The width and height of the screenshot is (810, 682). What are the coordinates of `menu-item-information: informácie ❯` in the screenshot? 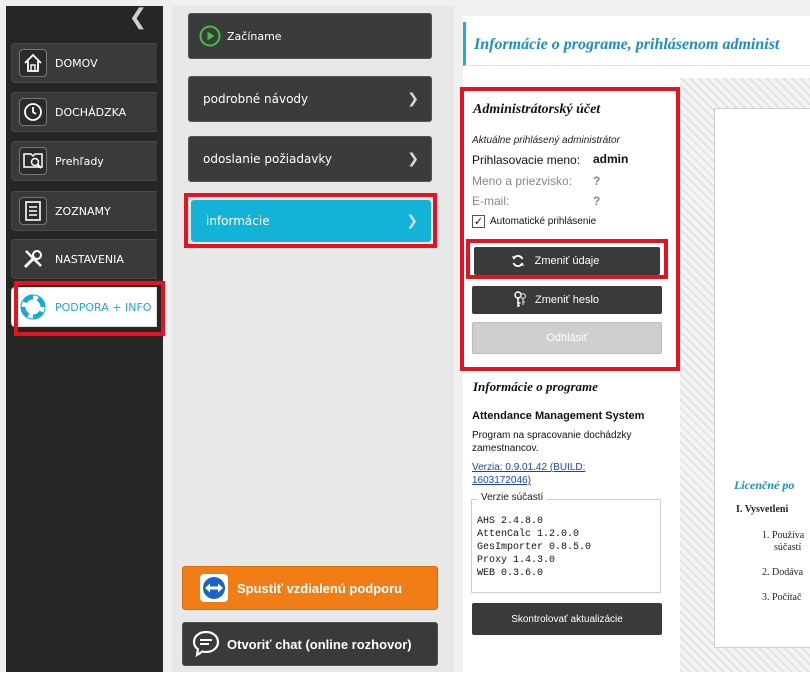 It's located at (311, 221).